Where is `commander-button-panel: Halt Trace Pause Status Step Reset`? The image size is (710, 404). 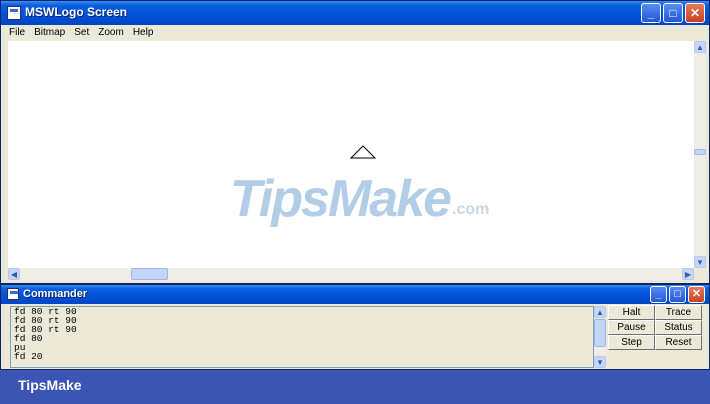 commander-button-panel: Halt Trace Pause Status Step Reset is located at coordinates (655, 327).